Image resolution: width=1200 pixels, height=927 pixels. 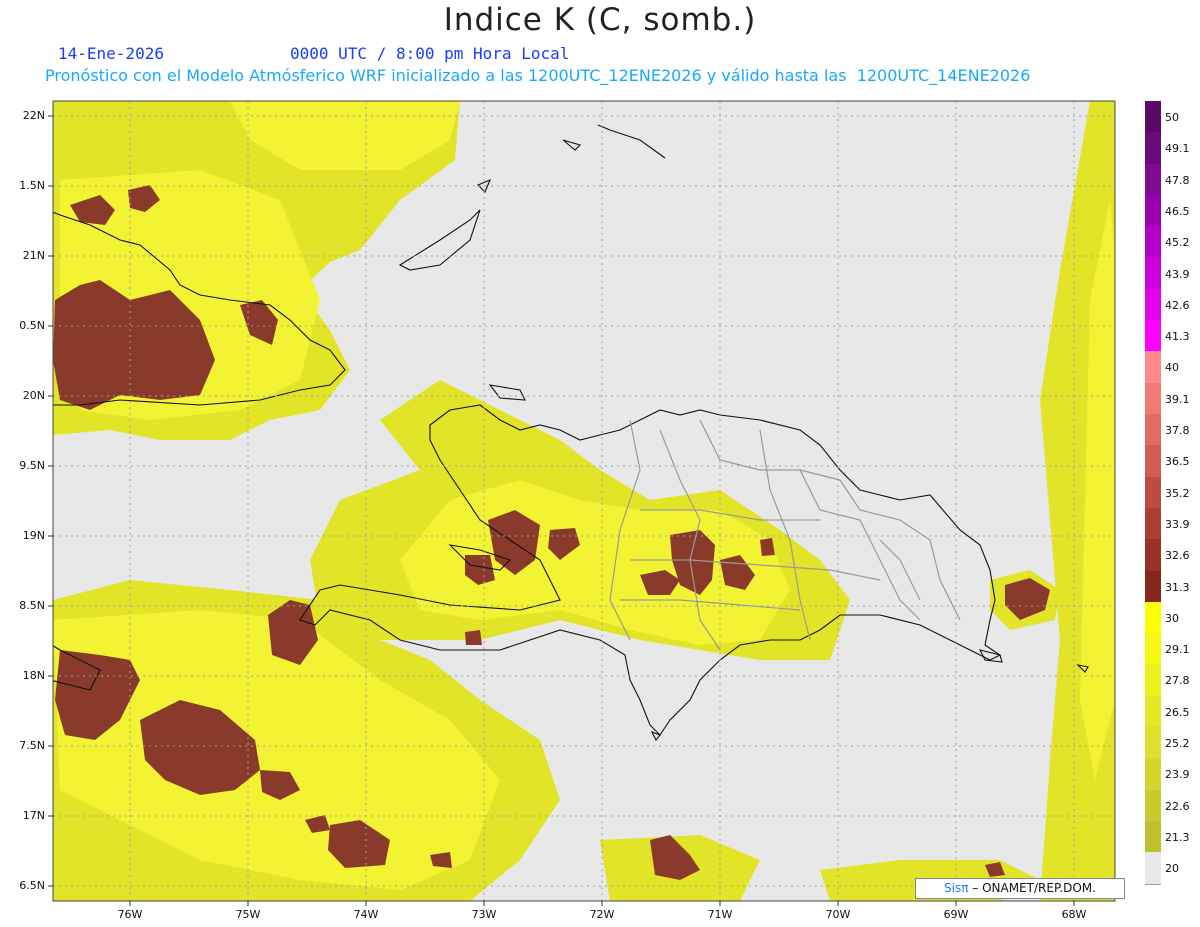 I want to click on colorbar-label: 21.3, so click(x=1177, y=837).